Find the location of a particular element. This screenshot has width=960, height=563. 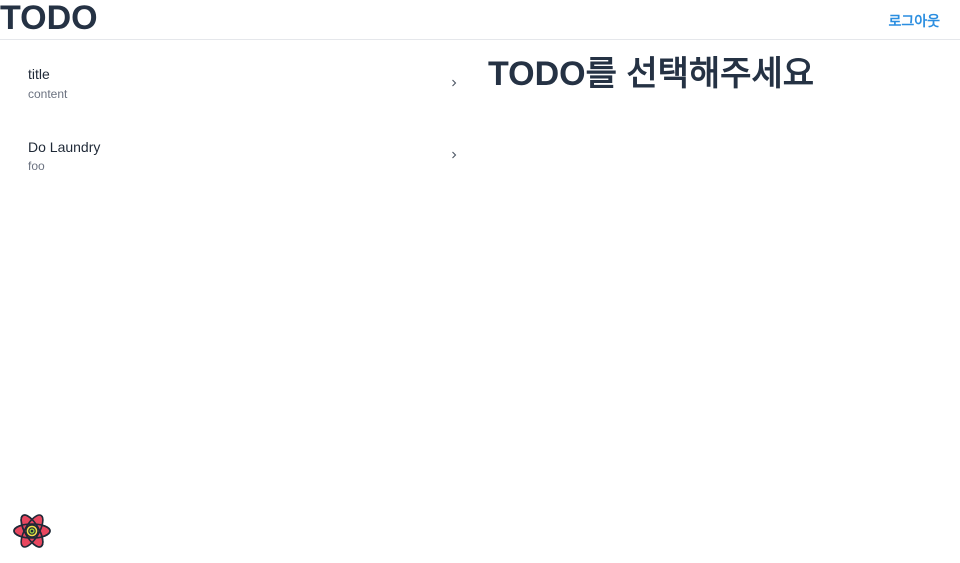

todo-title: Do Laundry is located at coordinates (64, 147).